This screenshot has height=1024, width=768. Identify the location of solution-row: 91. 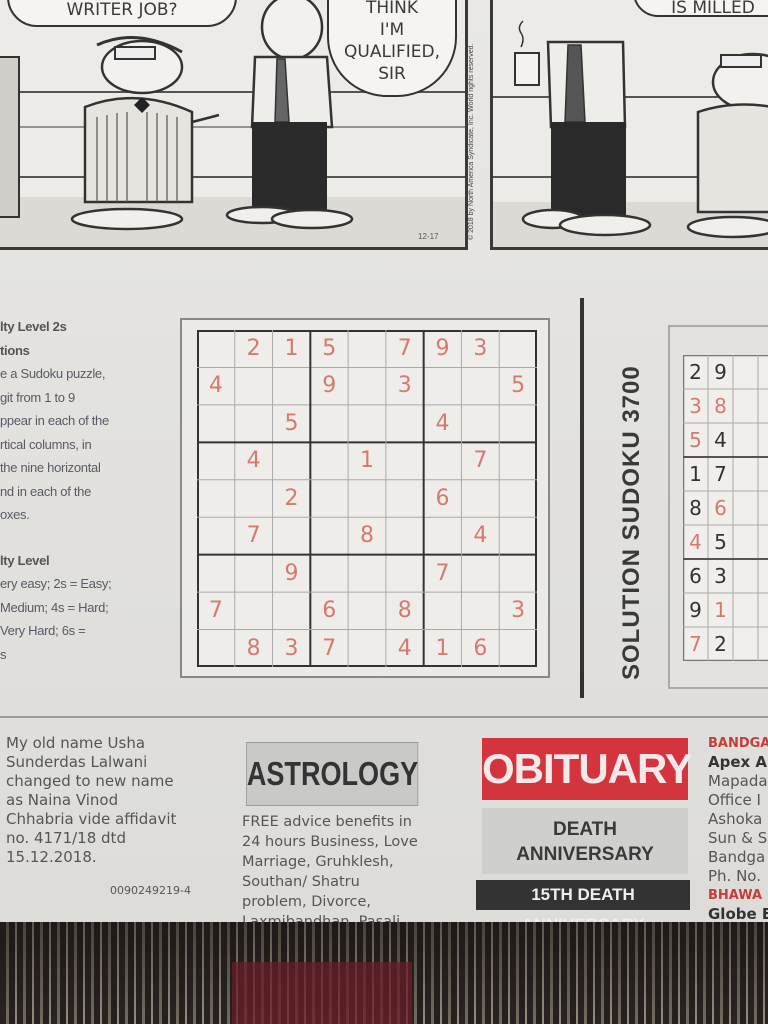
(708, 610).